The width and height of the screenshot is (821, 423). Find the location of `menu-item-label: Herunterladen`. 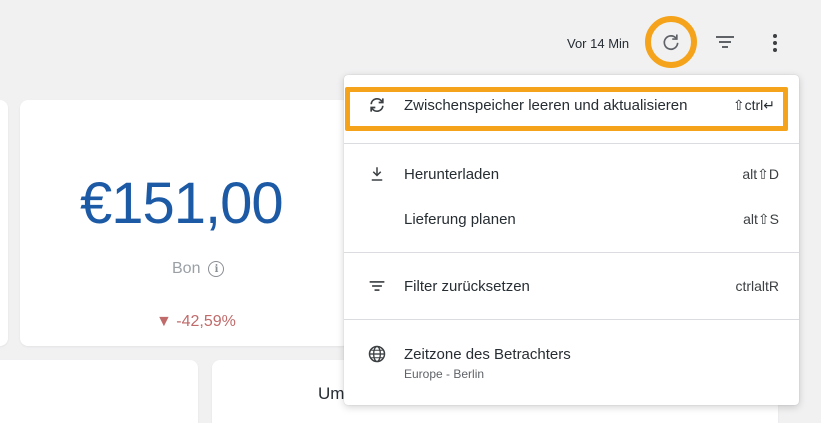

menu-item-label: Herunterladen is located at coordinates (452, 174).